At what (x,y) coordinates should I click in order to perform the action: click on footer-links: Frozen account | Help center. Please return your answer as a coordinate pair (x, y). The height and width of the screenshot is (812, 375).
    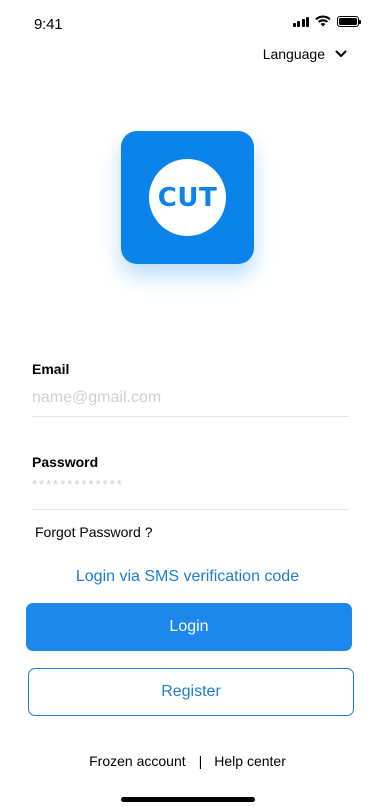
    Looking at the image, I should click on (187, 761).